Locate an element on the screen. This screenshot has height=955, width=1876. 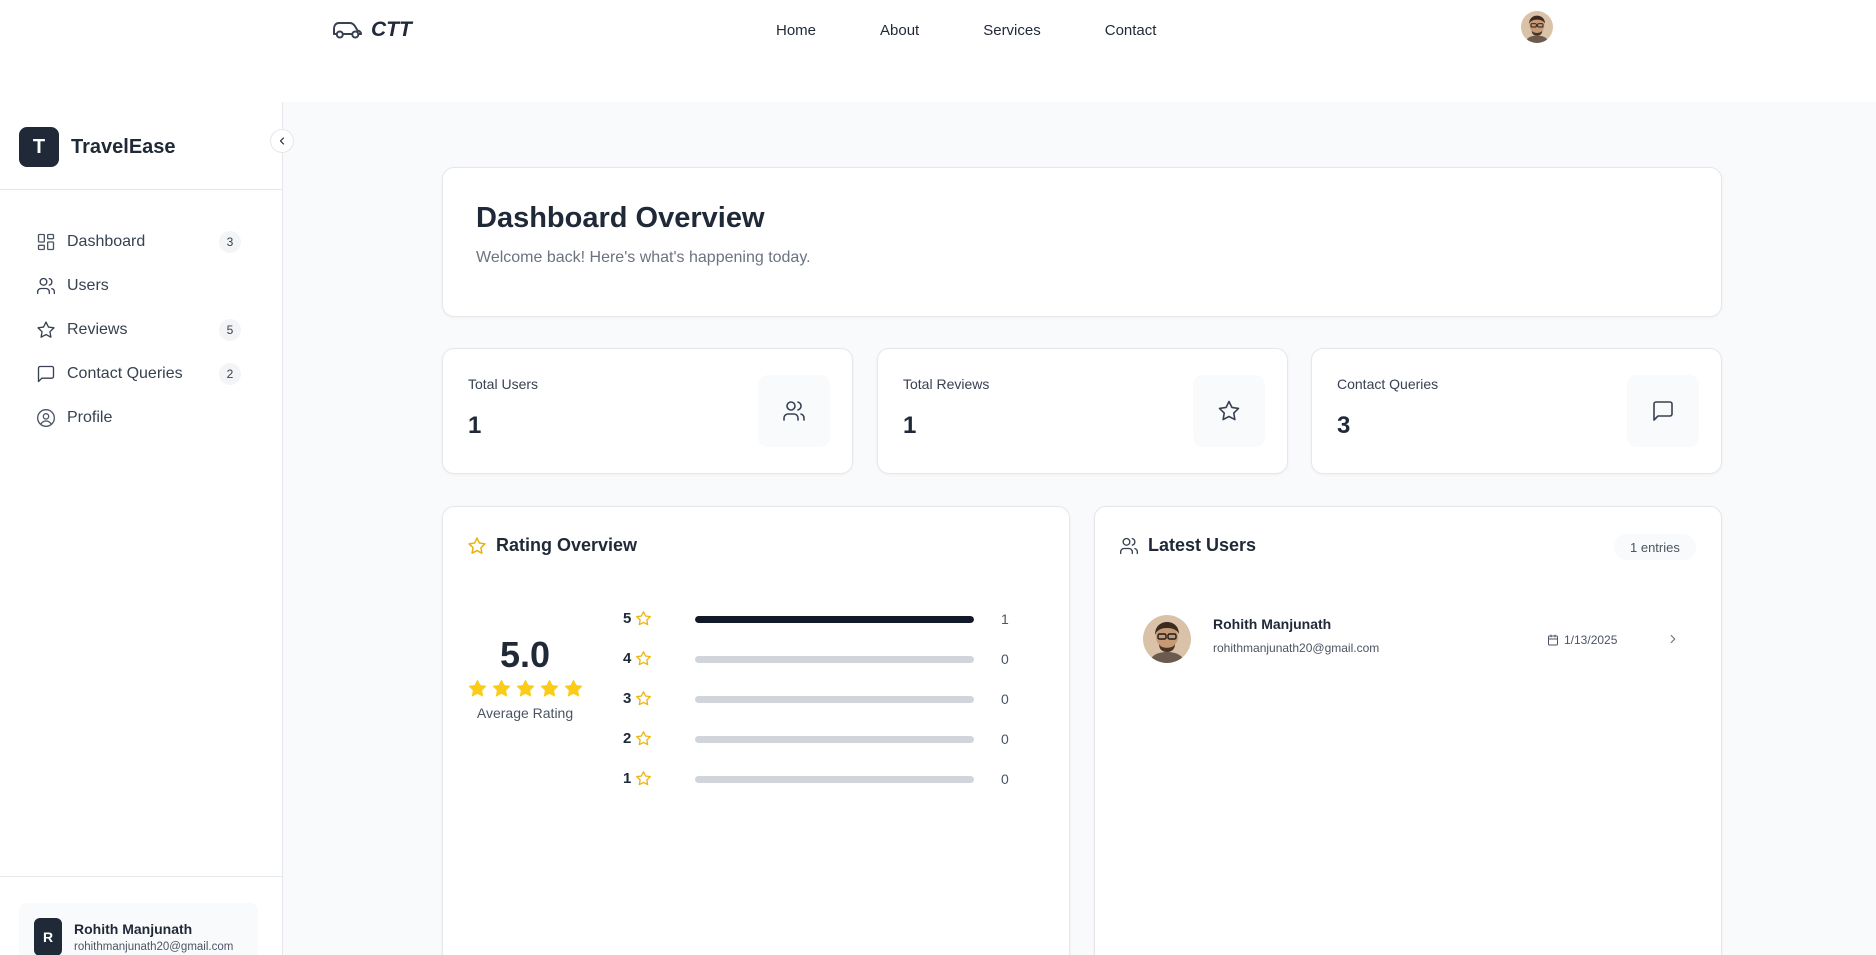
rating-level: 2 is located at coordinates (627, 738).